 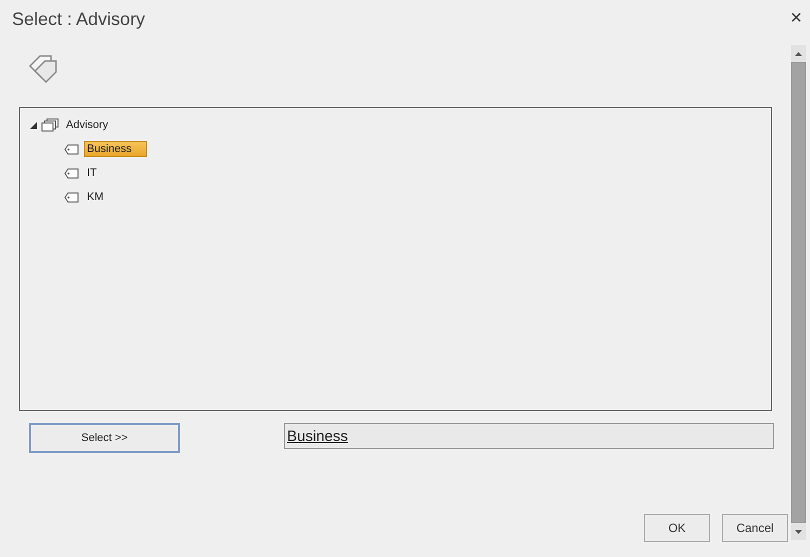 What do you see at coordinates (104, 438) in the screenshot?
I see `select-button: Select >>` at bounding box center [104, 438].